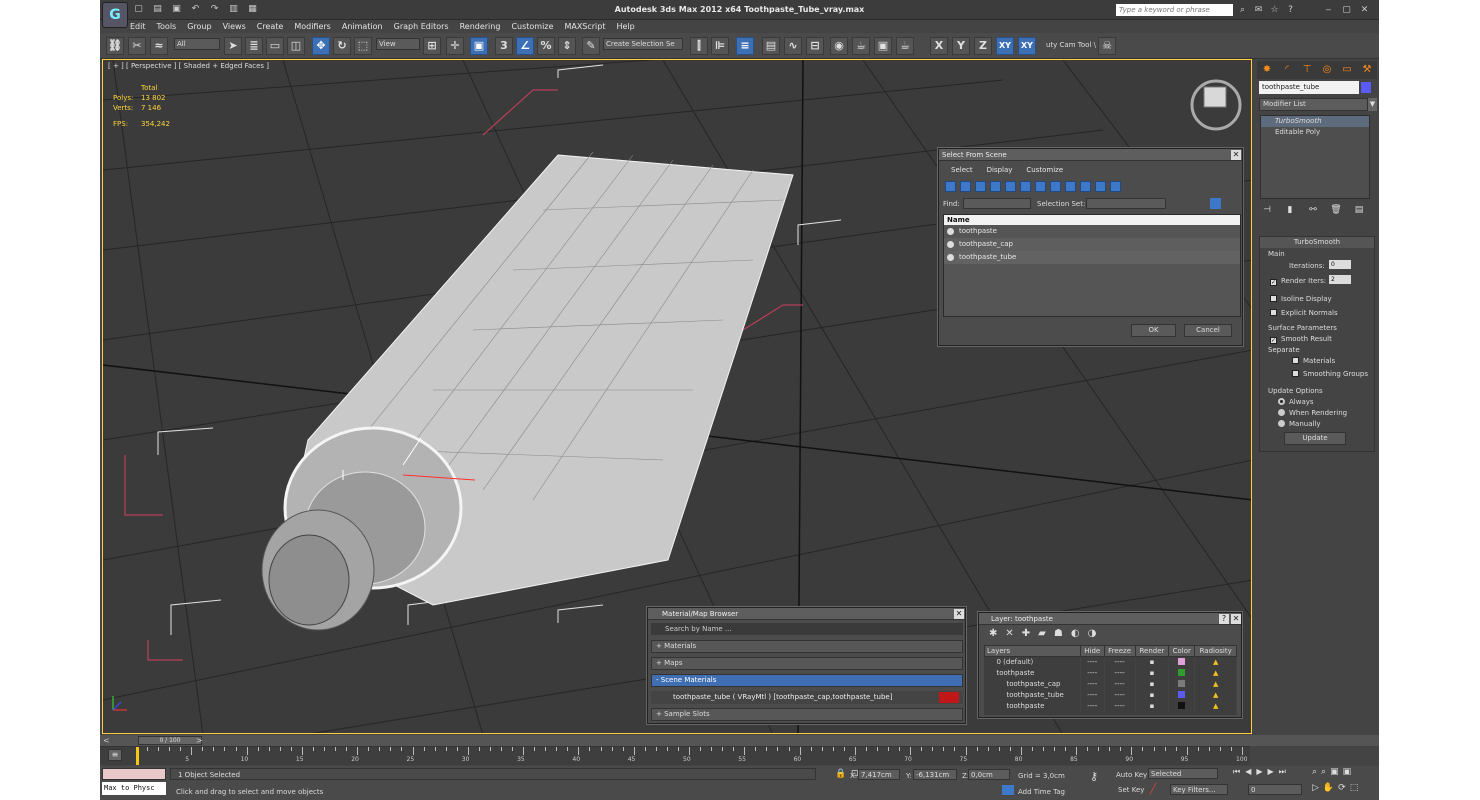 The width and height of the screenshot is (1480, 800). I want to click on axis-x-button: X, so click(939, 46).